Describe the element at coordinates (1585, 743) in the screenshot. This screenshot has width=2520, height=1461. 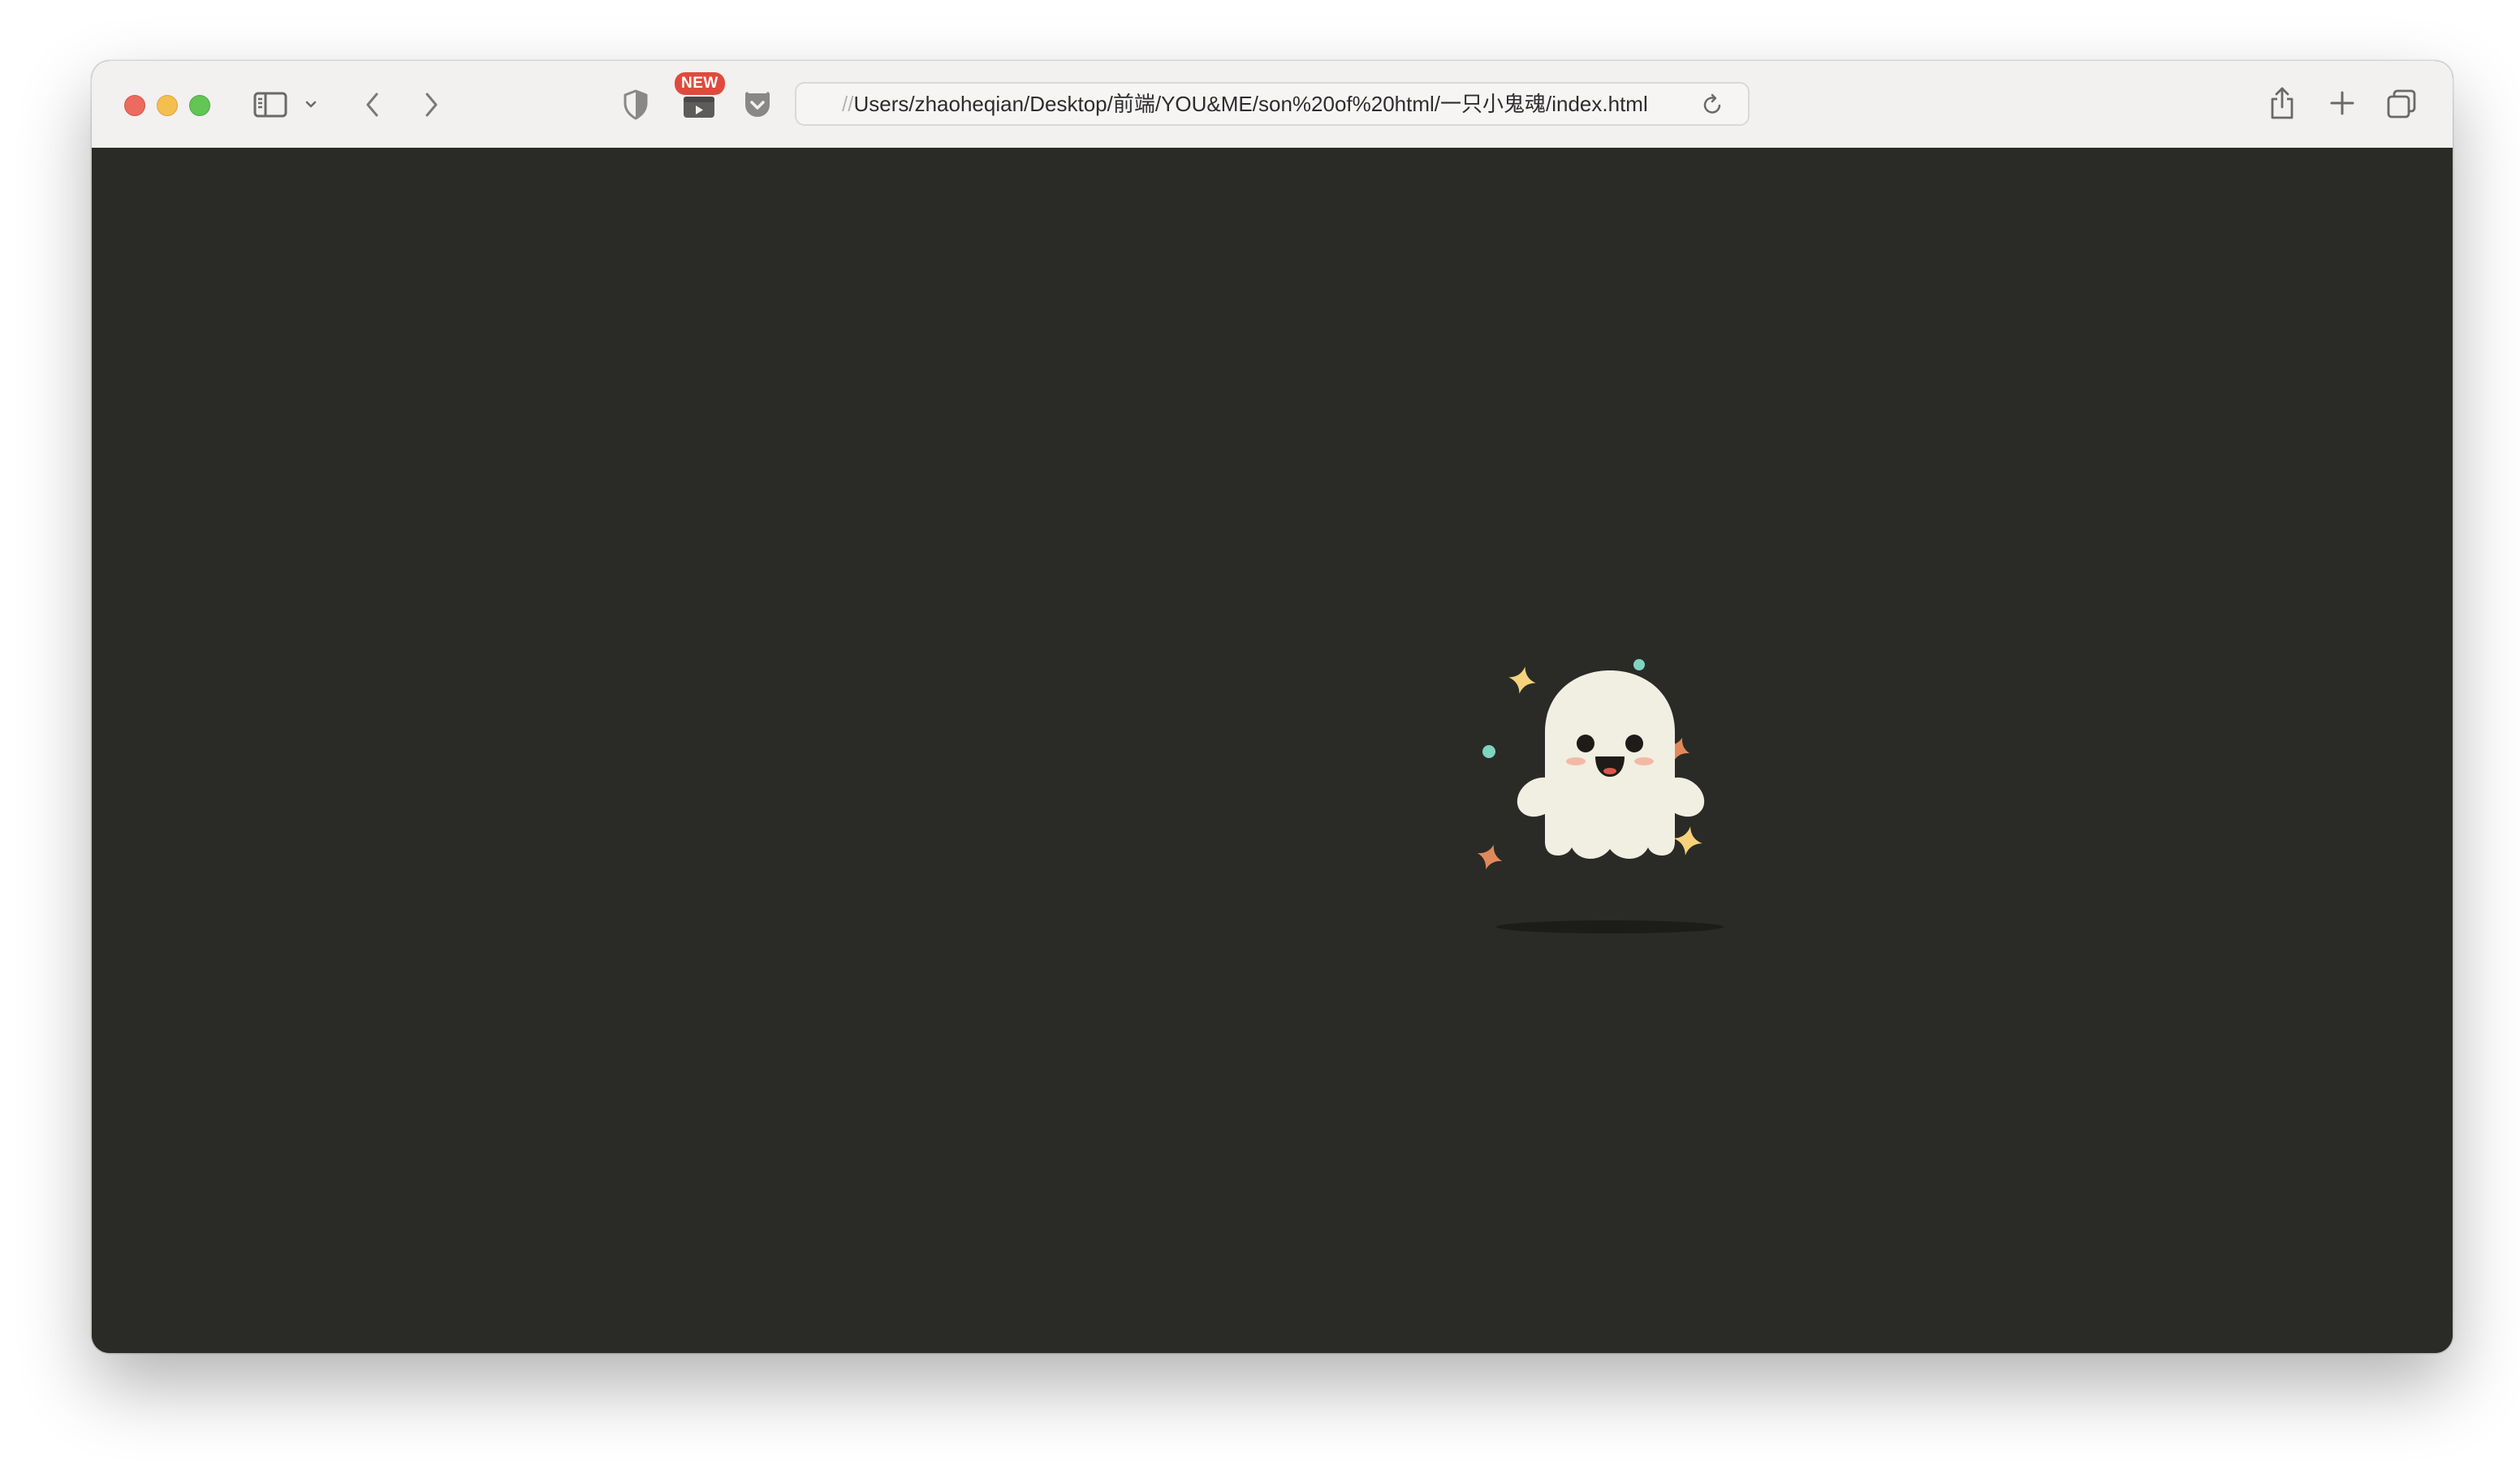
I see `ghost-left-eye` at that location.